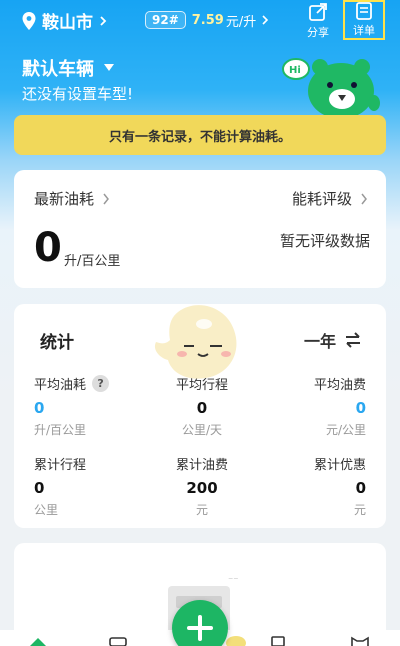 This screenshot has height=646, width=400. What do you see at coordinates (101, 383) in the screenshot?
I see `help-icon: ?` at bounding box center [101, 383].